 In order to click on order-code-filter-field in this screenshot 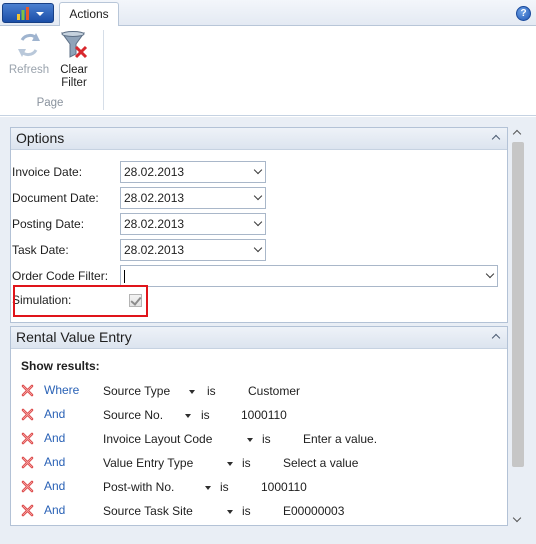, I will do `click(309, 276)`.